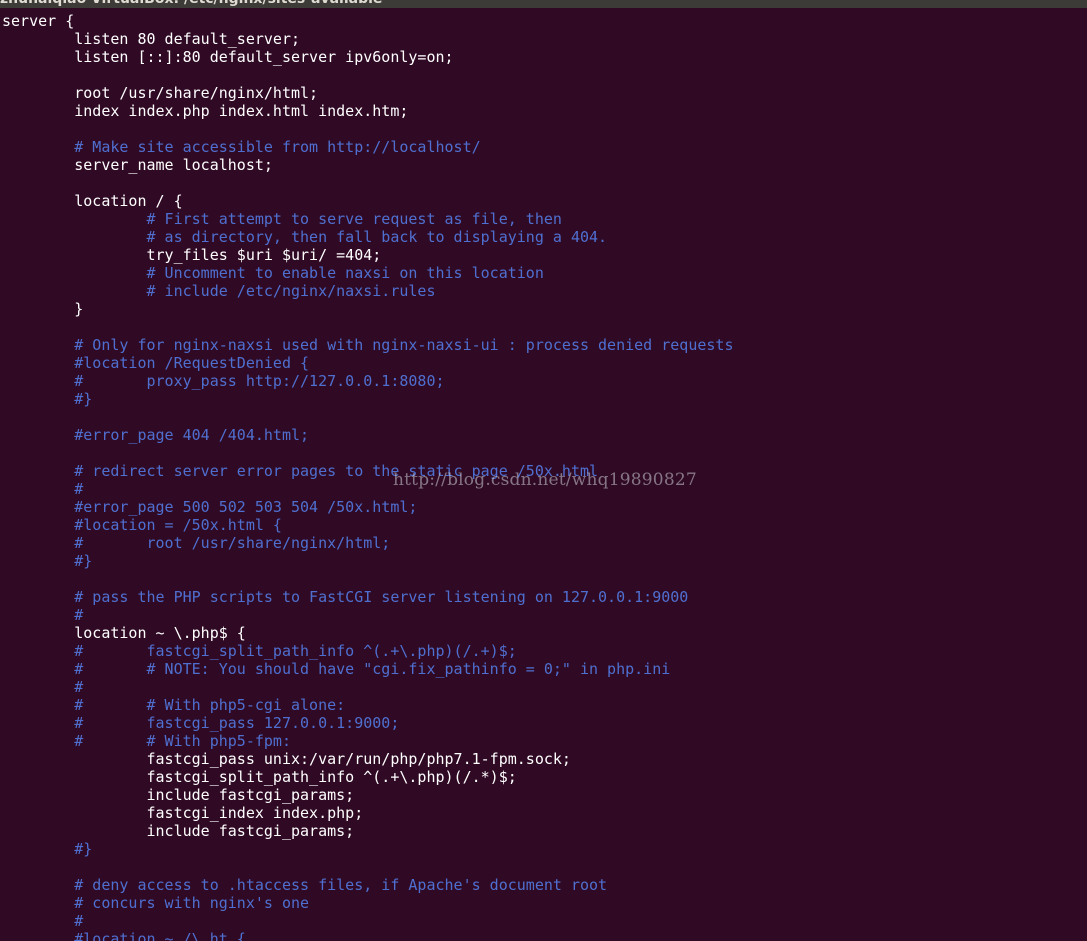 The width and height of the screenshot is (1087, 941). Describe the element at coordinates (205, 111) in the screenshot. I see `code-line: index index.php index.html index.htm;` at that location.